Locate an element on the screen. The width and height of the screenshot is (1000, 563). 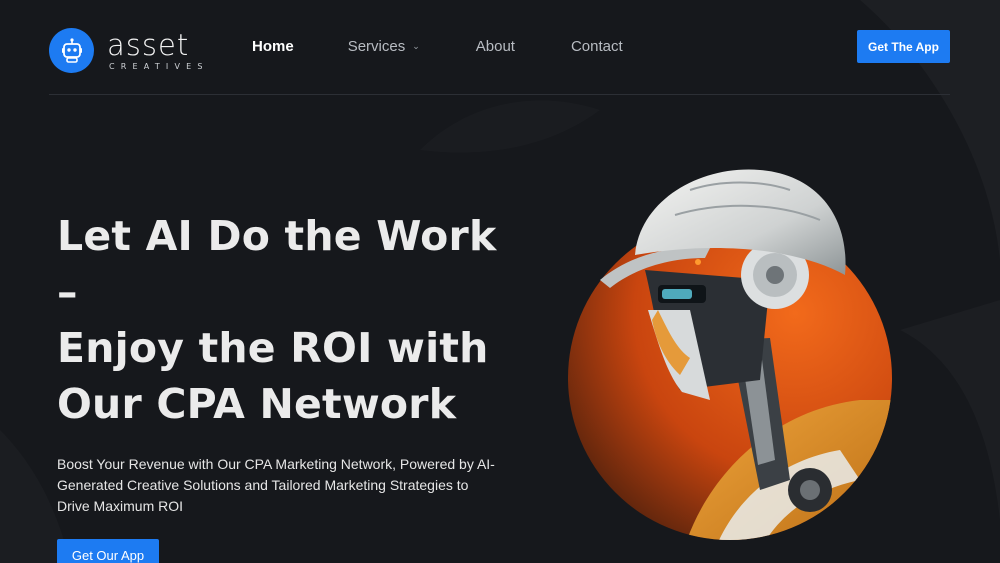
nav-about-label: About is located at coordinates (495, 46).